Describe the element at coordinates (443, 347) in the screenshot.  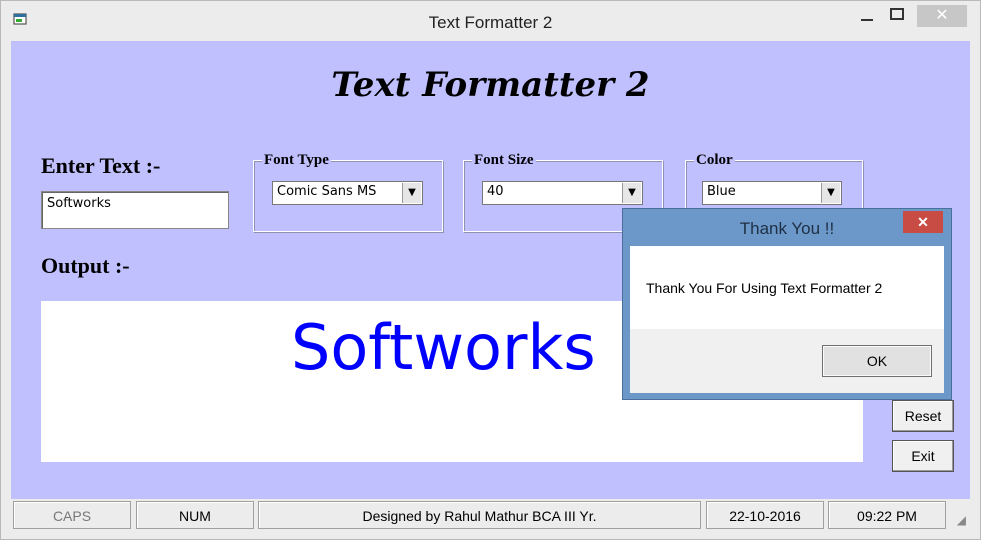
I see `output-text: Softworks` at that location.